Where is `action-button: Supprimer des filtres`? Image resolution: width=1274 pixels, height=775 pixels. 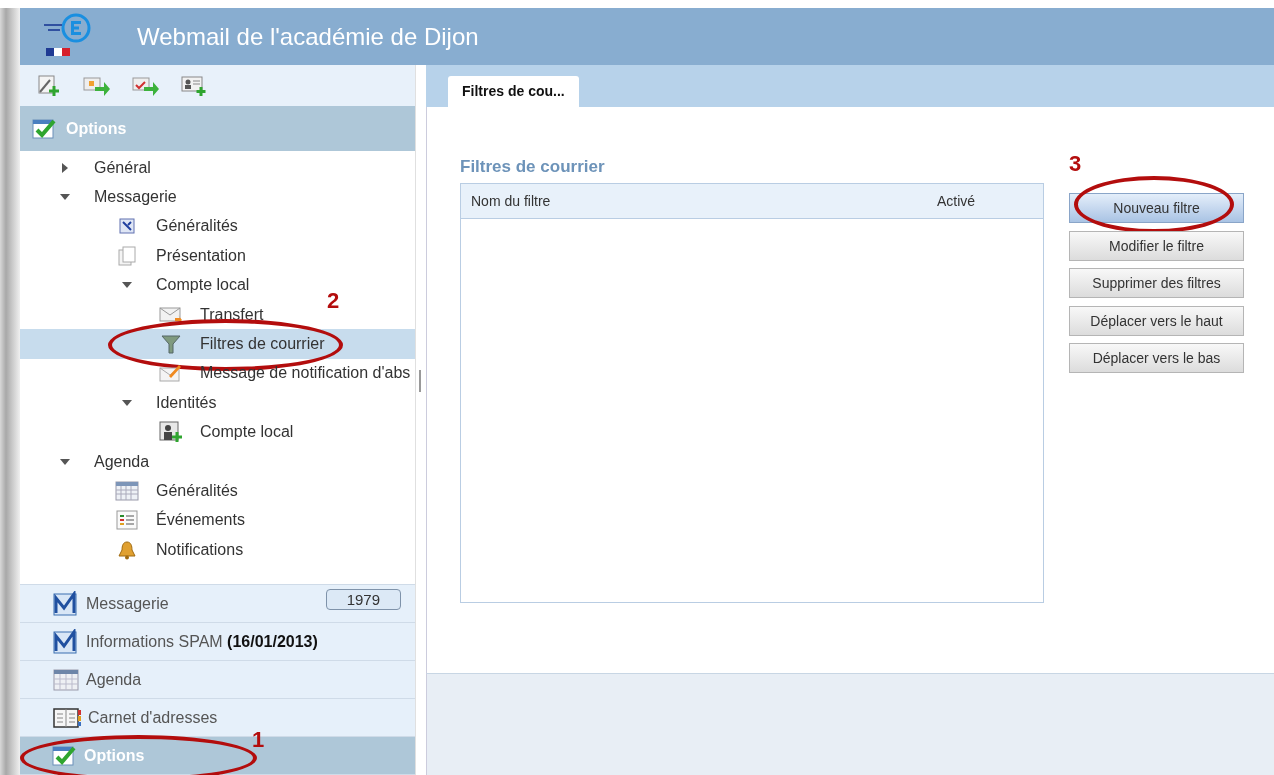
action-button: Supprimer des filtres is located at coordinates (1156, 283).